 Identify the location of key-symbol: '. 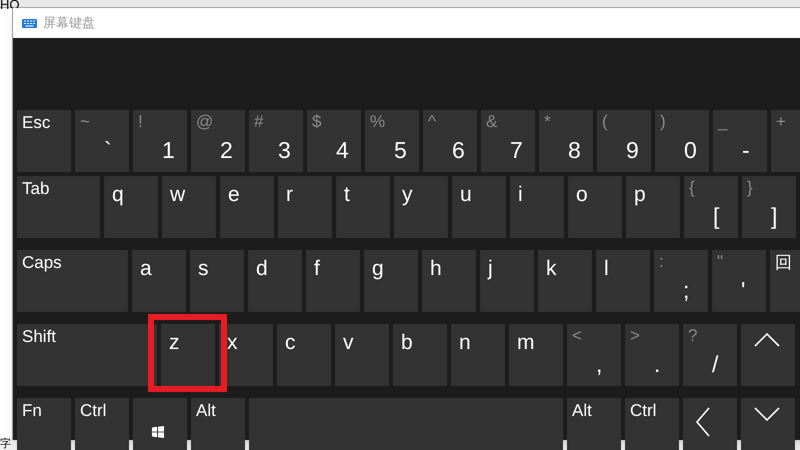
(743, 290).